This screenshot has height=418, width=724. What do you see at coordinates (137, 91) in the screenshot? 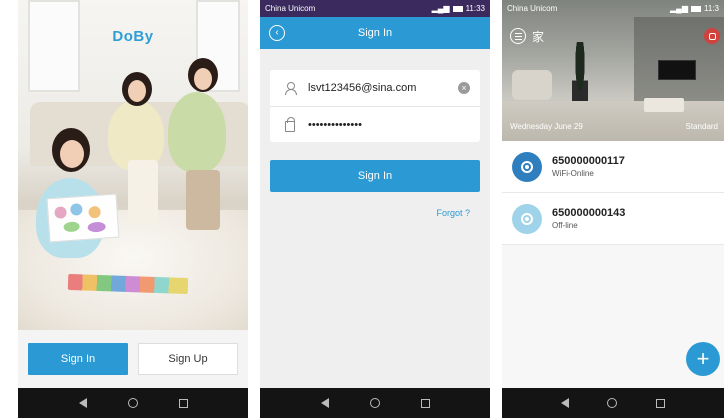
I see `mother-face` at bounding box center [137, 91].